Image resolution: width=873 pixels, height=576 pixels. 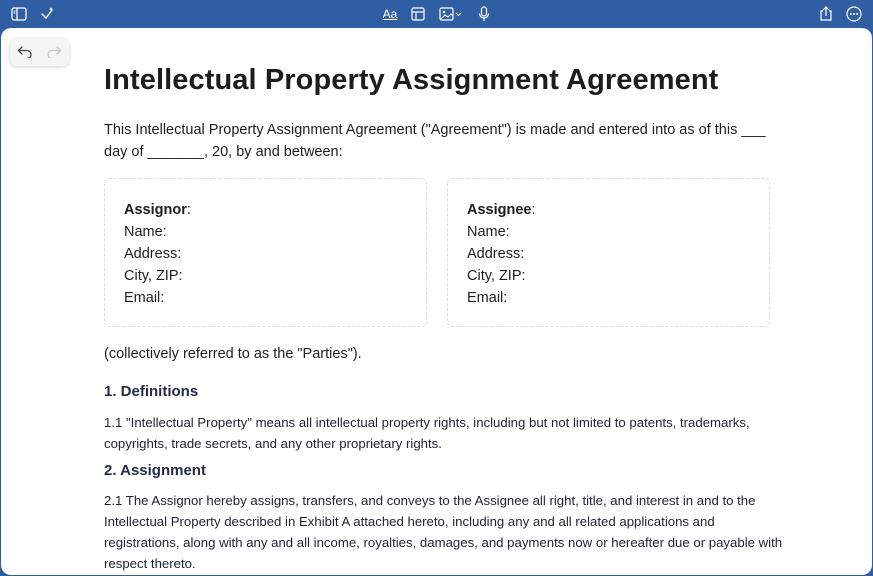 I want to click on assignee-heading: Assignee:, so click(x=501, y=210).